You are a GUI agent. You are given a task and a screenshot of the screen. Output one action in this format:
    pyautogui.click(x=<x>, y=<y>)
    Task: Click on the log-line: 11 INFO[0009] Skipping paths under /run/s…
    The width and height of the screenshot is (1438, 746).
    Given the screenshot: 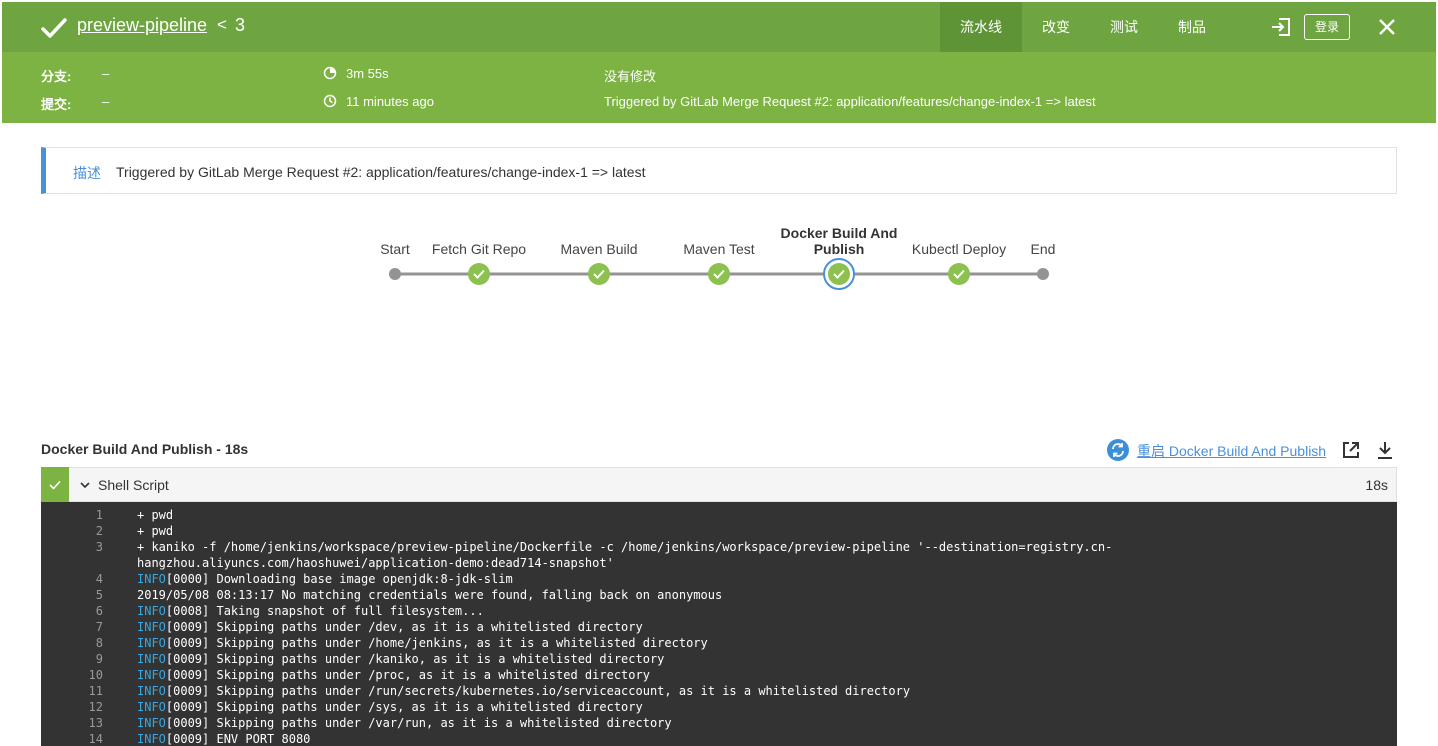 What is the action you would take?
    pyautogui.click(x=719, y=691)
    